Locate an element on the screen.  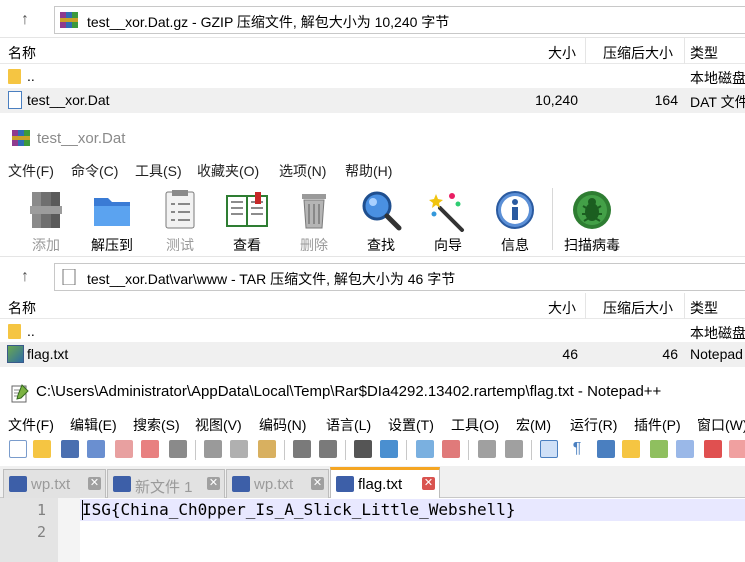
find-button: 查找 is located at coordinates (381, 221).